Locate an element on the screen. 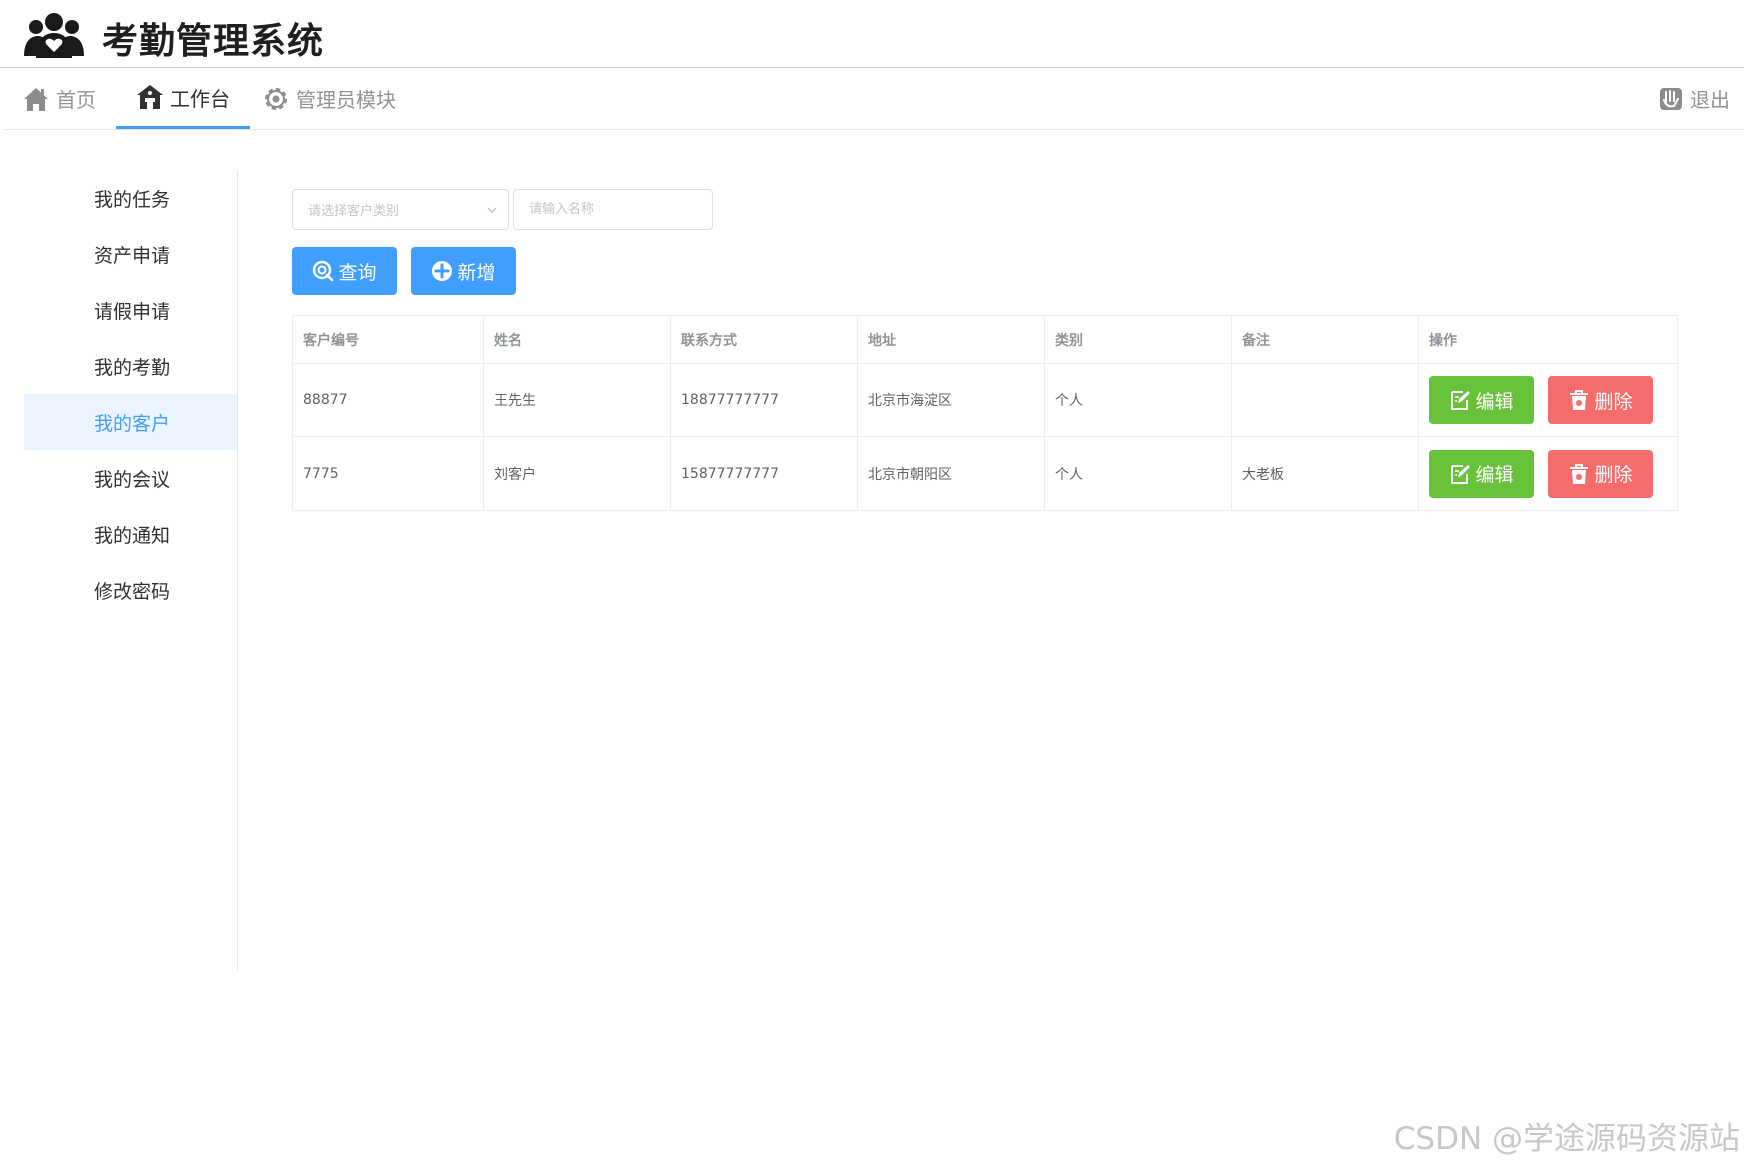 The height and width of the screenshot is (1172, 1744). sidebar: 我的任务 资产申请 请假申请 我的考勤 我的客户 我的会议 我的通知 修改密码 is located at coordinates (131, 570).